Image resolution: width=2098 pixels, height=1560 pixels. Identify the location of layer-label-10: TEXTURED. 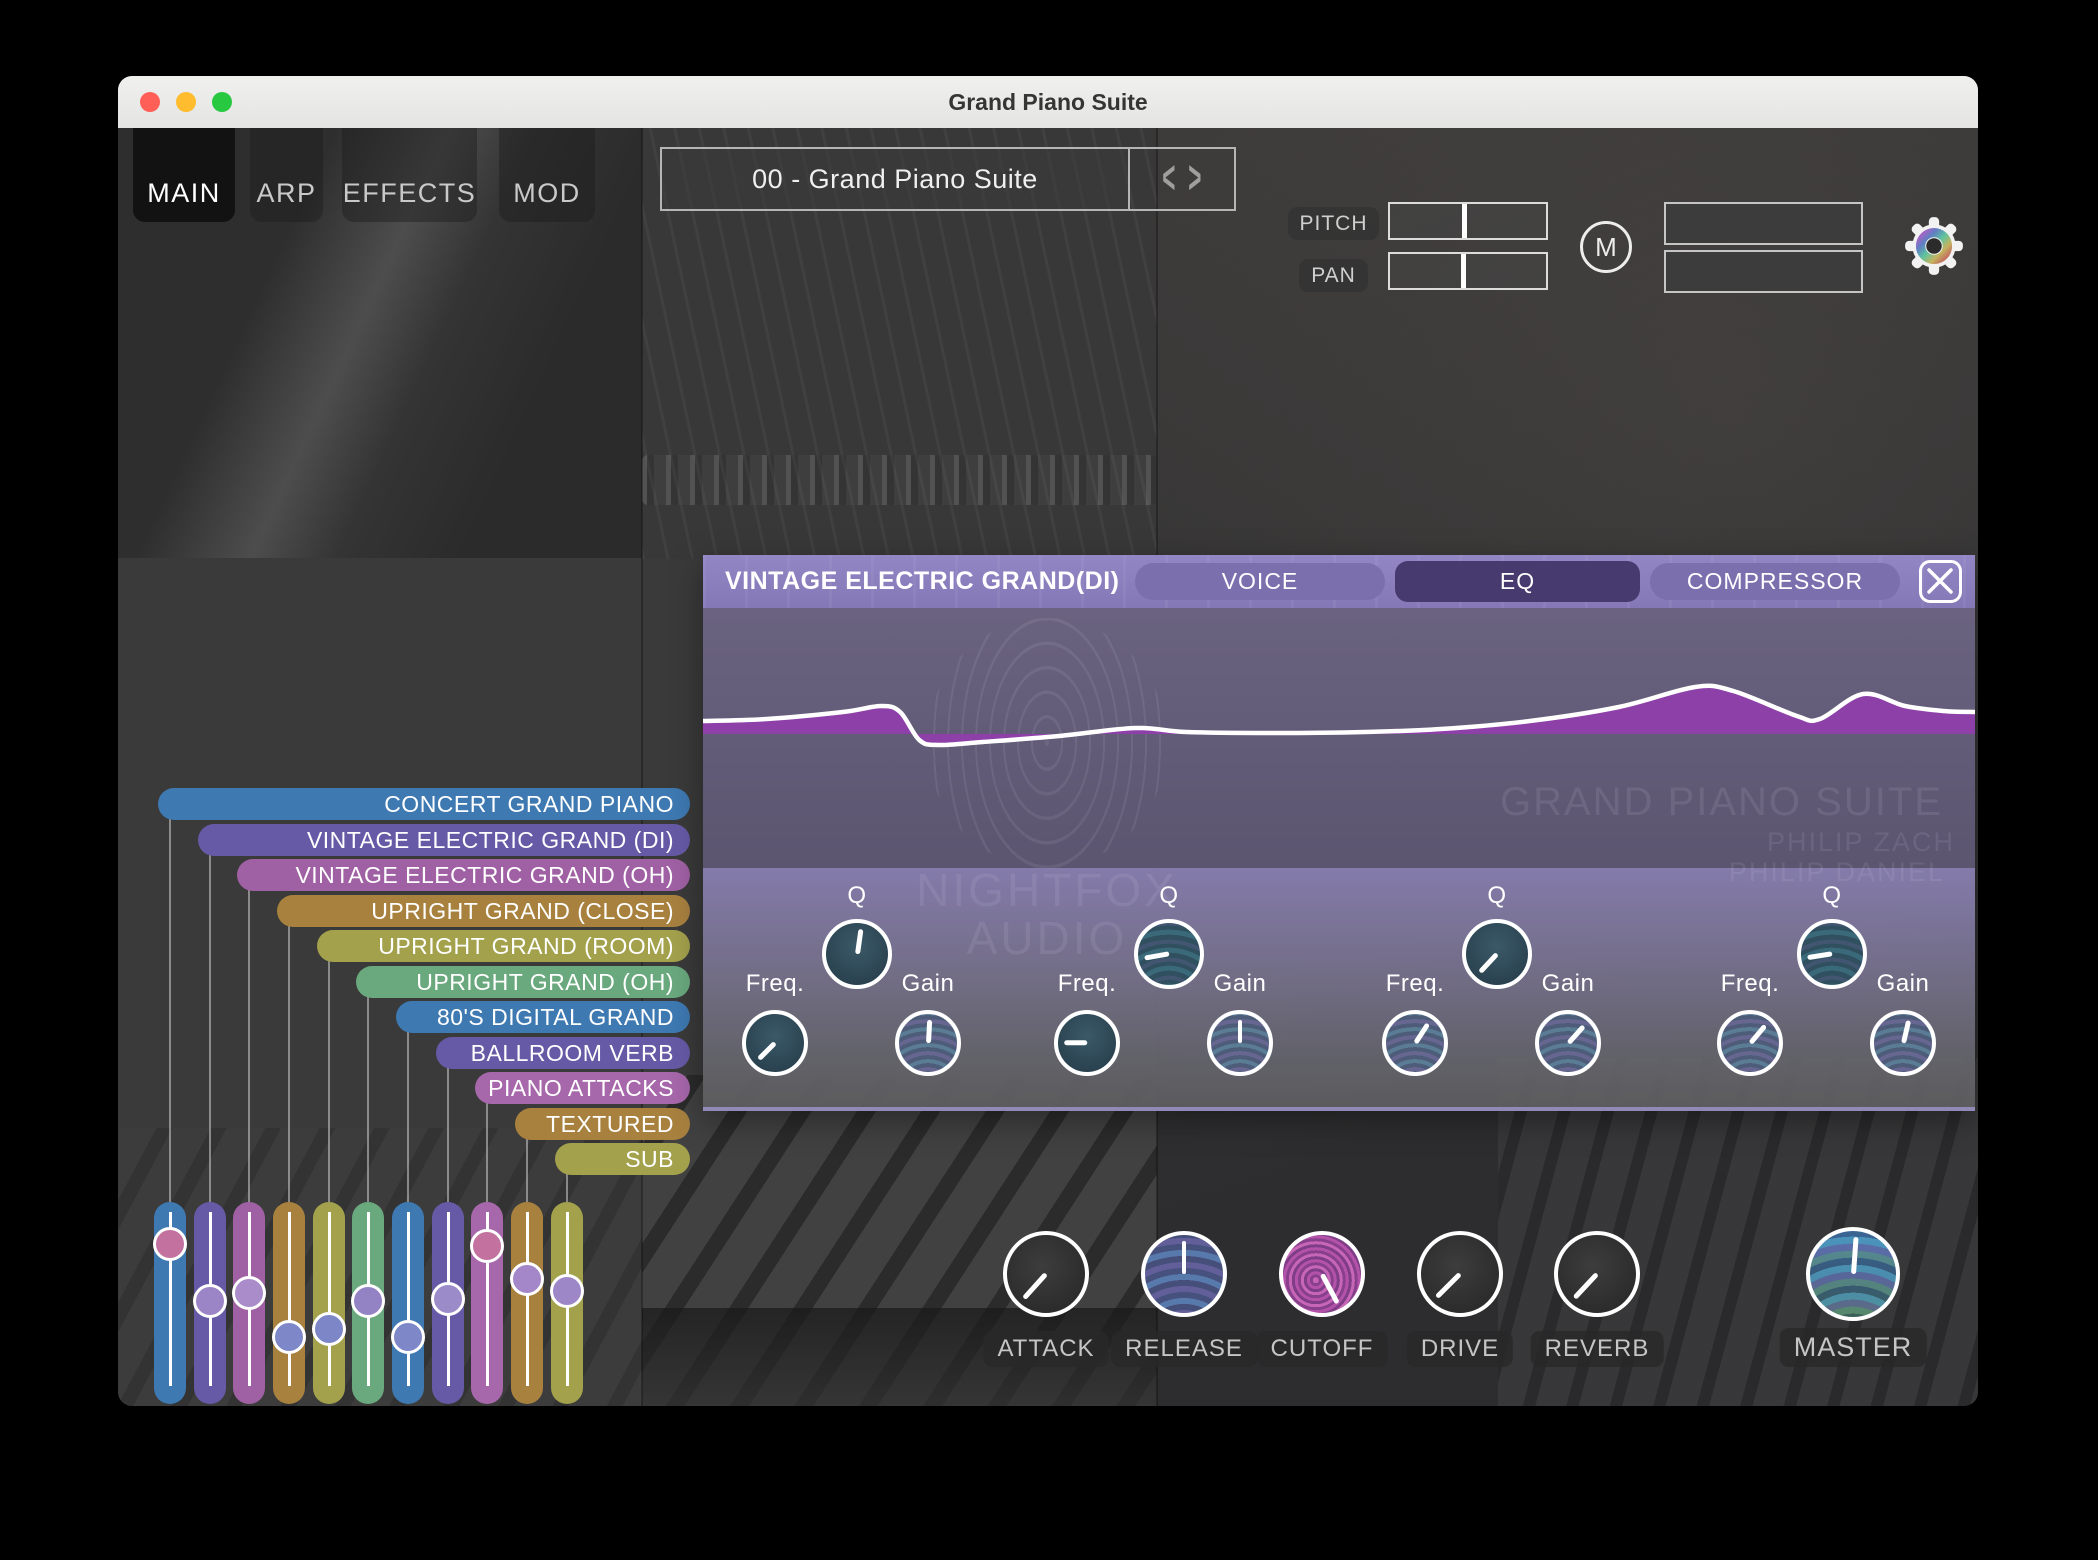
(602, 1124).